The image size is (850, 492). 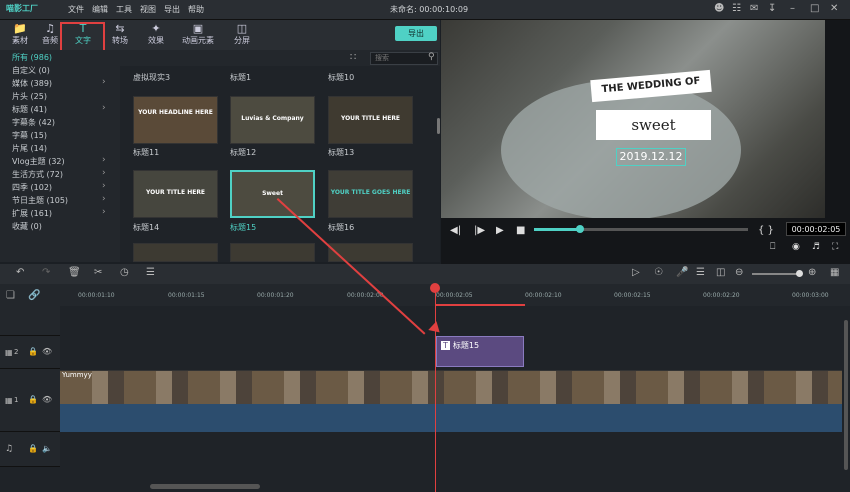 I want to click on title-clip: T 标题15, so click(x=480, y=351).